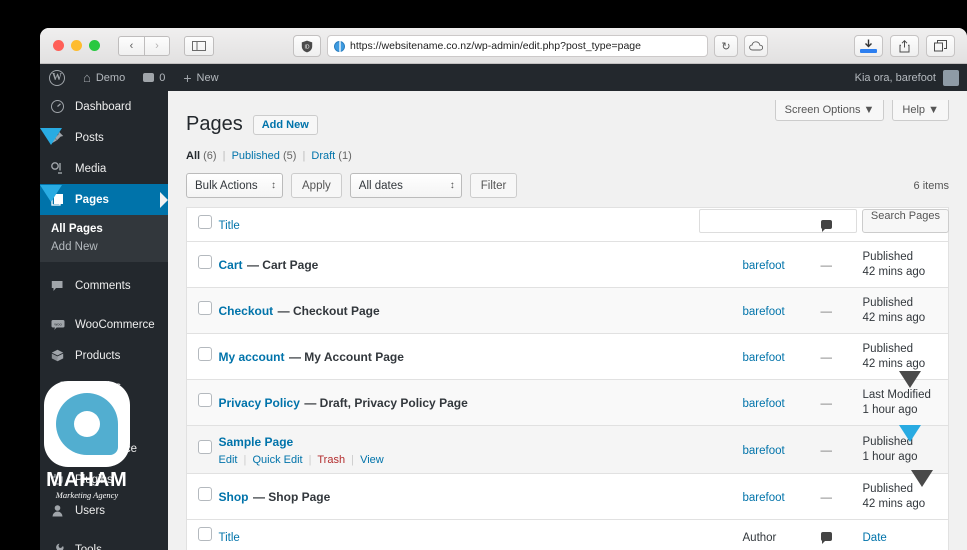 Image resolution: width=967 pixels, height=550 pixels. What do you see at coordinates (228, 460) in the screenshot?
I see `row-action-edit: Edit` at bounding box center [228, 460].